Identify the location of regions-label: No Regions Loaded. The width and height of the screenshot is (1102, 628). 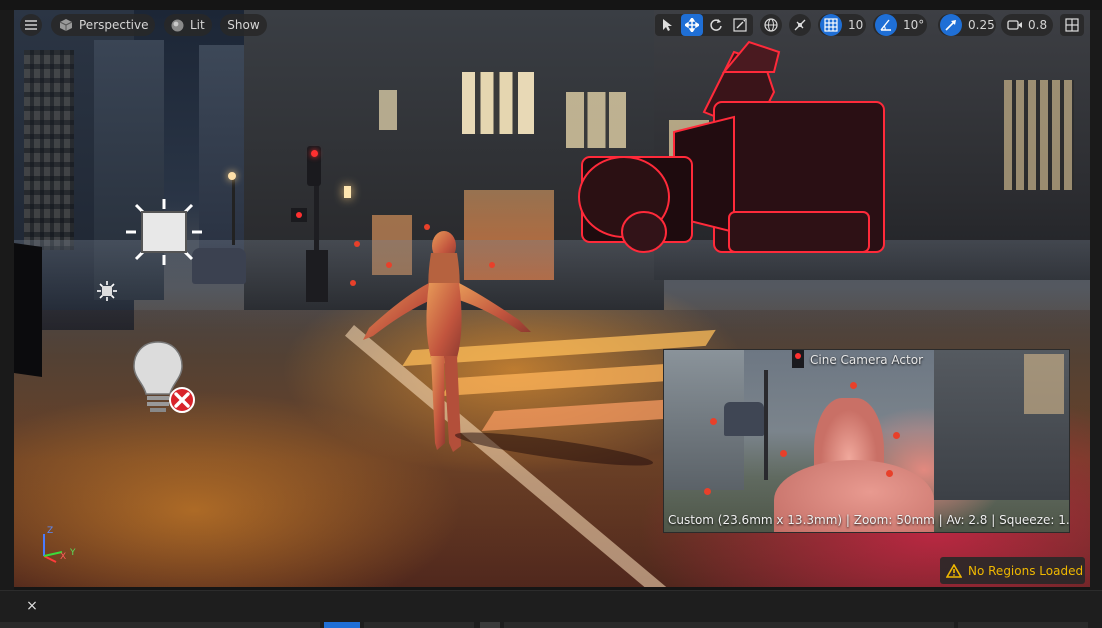
(1026, 570).